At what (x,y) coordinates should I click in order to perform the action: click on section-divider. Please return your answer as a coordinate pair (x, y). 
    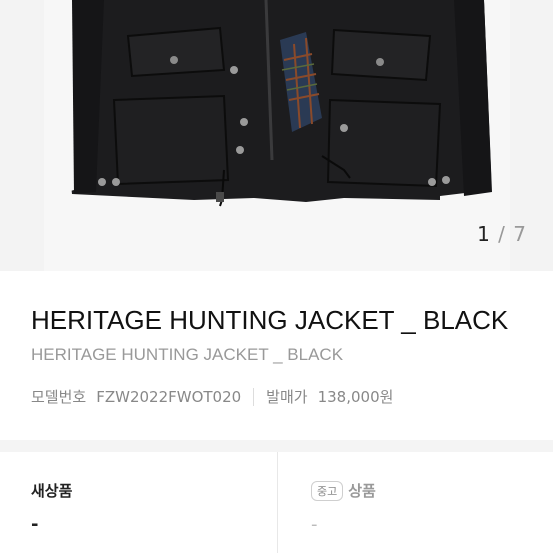
    Looking at the image, I should click on (276, 446).